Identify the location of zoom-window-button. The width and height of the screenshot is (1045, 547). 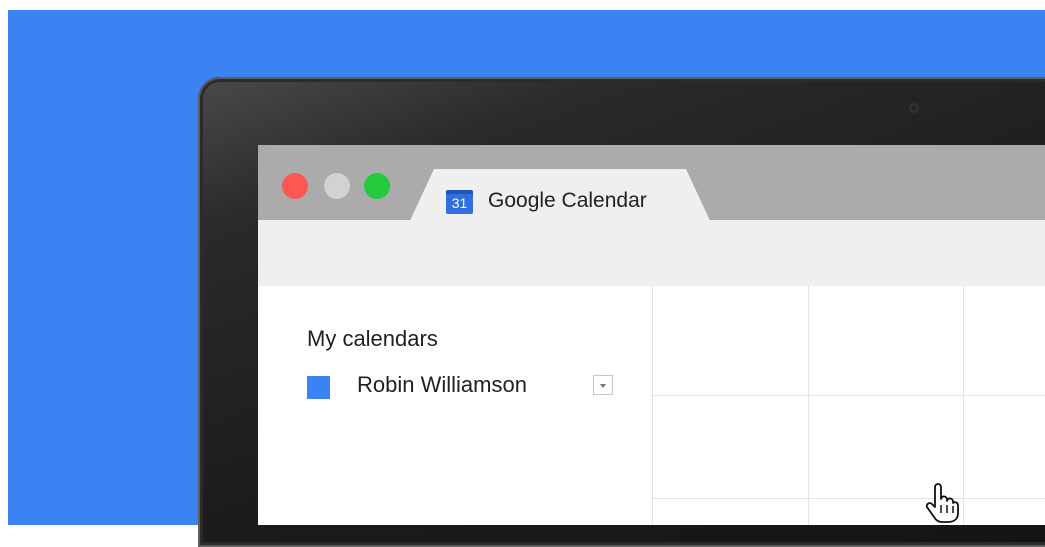
(377, 186).